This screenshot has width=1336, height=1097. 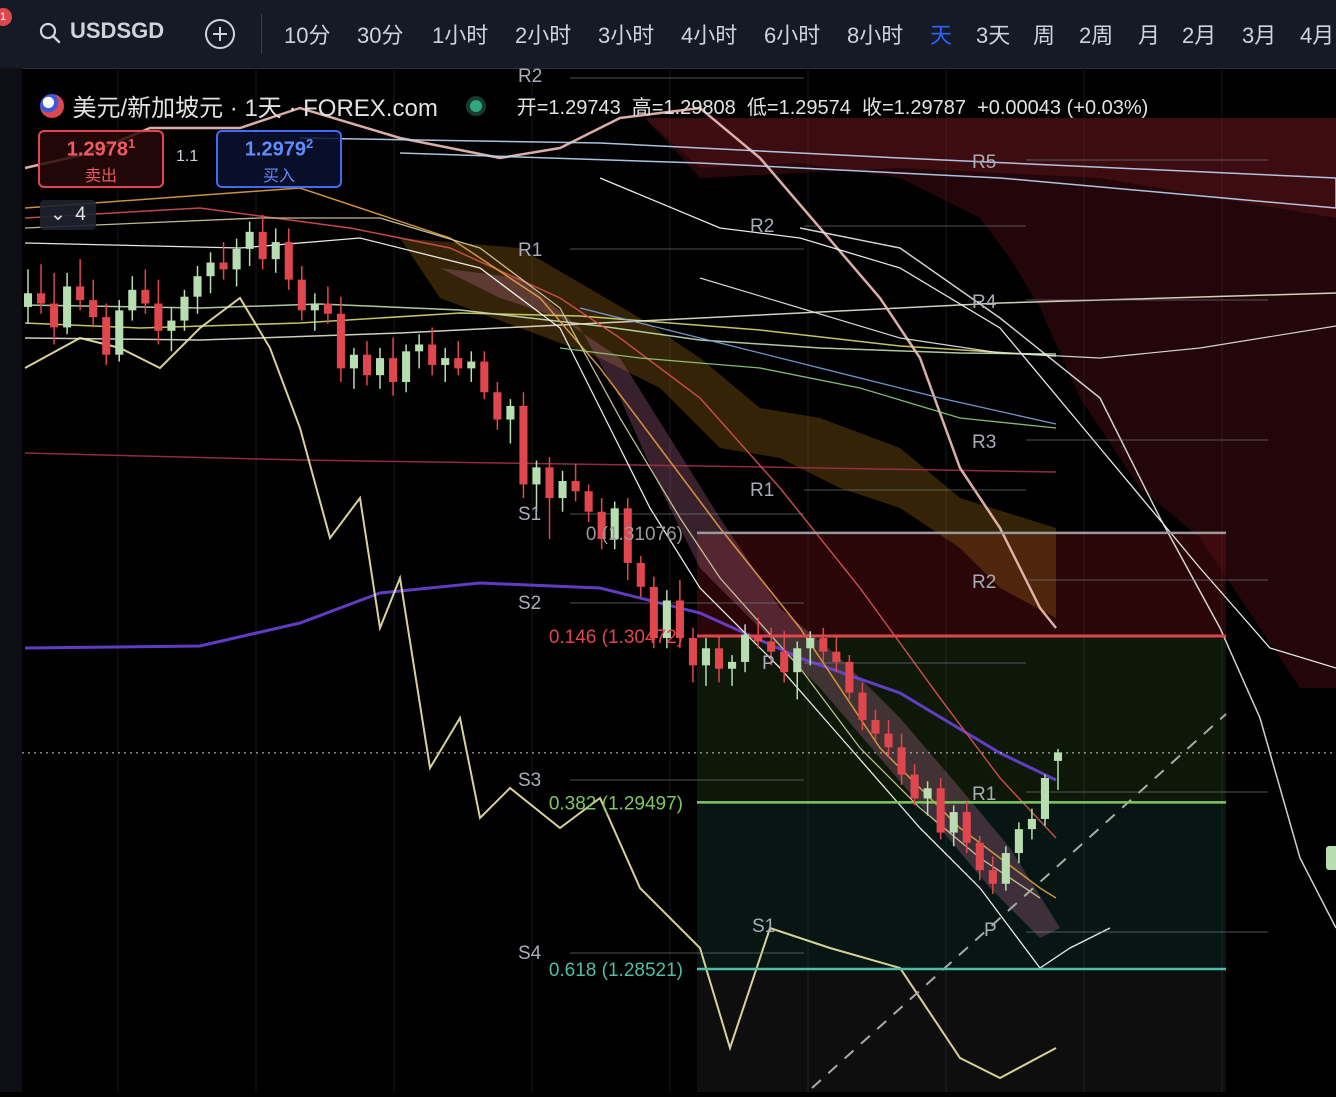 What do you see at coordinates (984, 582) in the screenshot?
I see `pivot-label-12: R2` at bounding box center [984, 582].